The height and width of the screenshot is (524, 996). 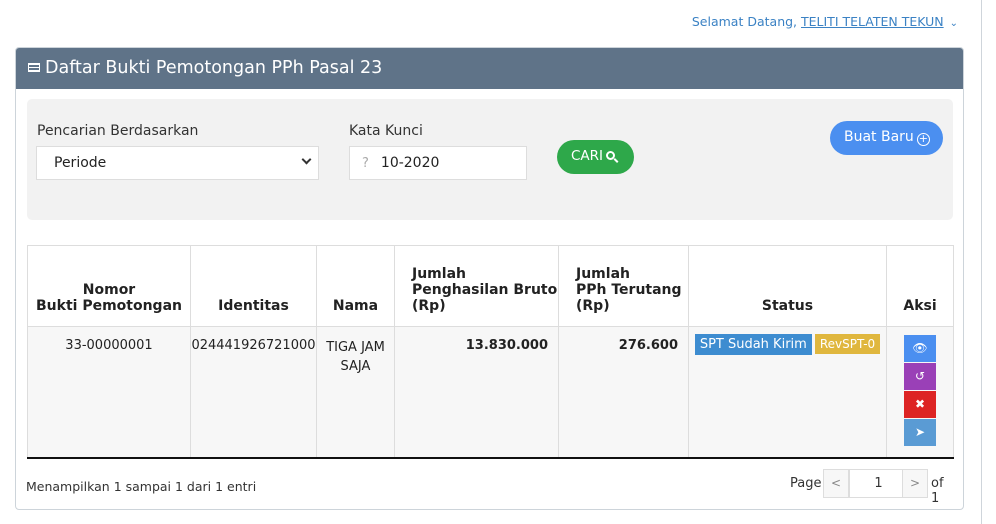 I want to click on keyword-label: Kata Kunci, so click(x=386, y=131).